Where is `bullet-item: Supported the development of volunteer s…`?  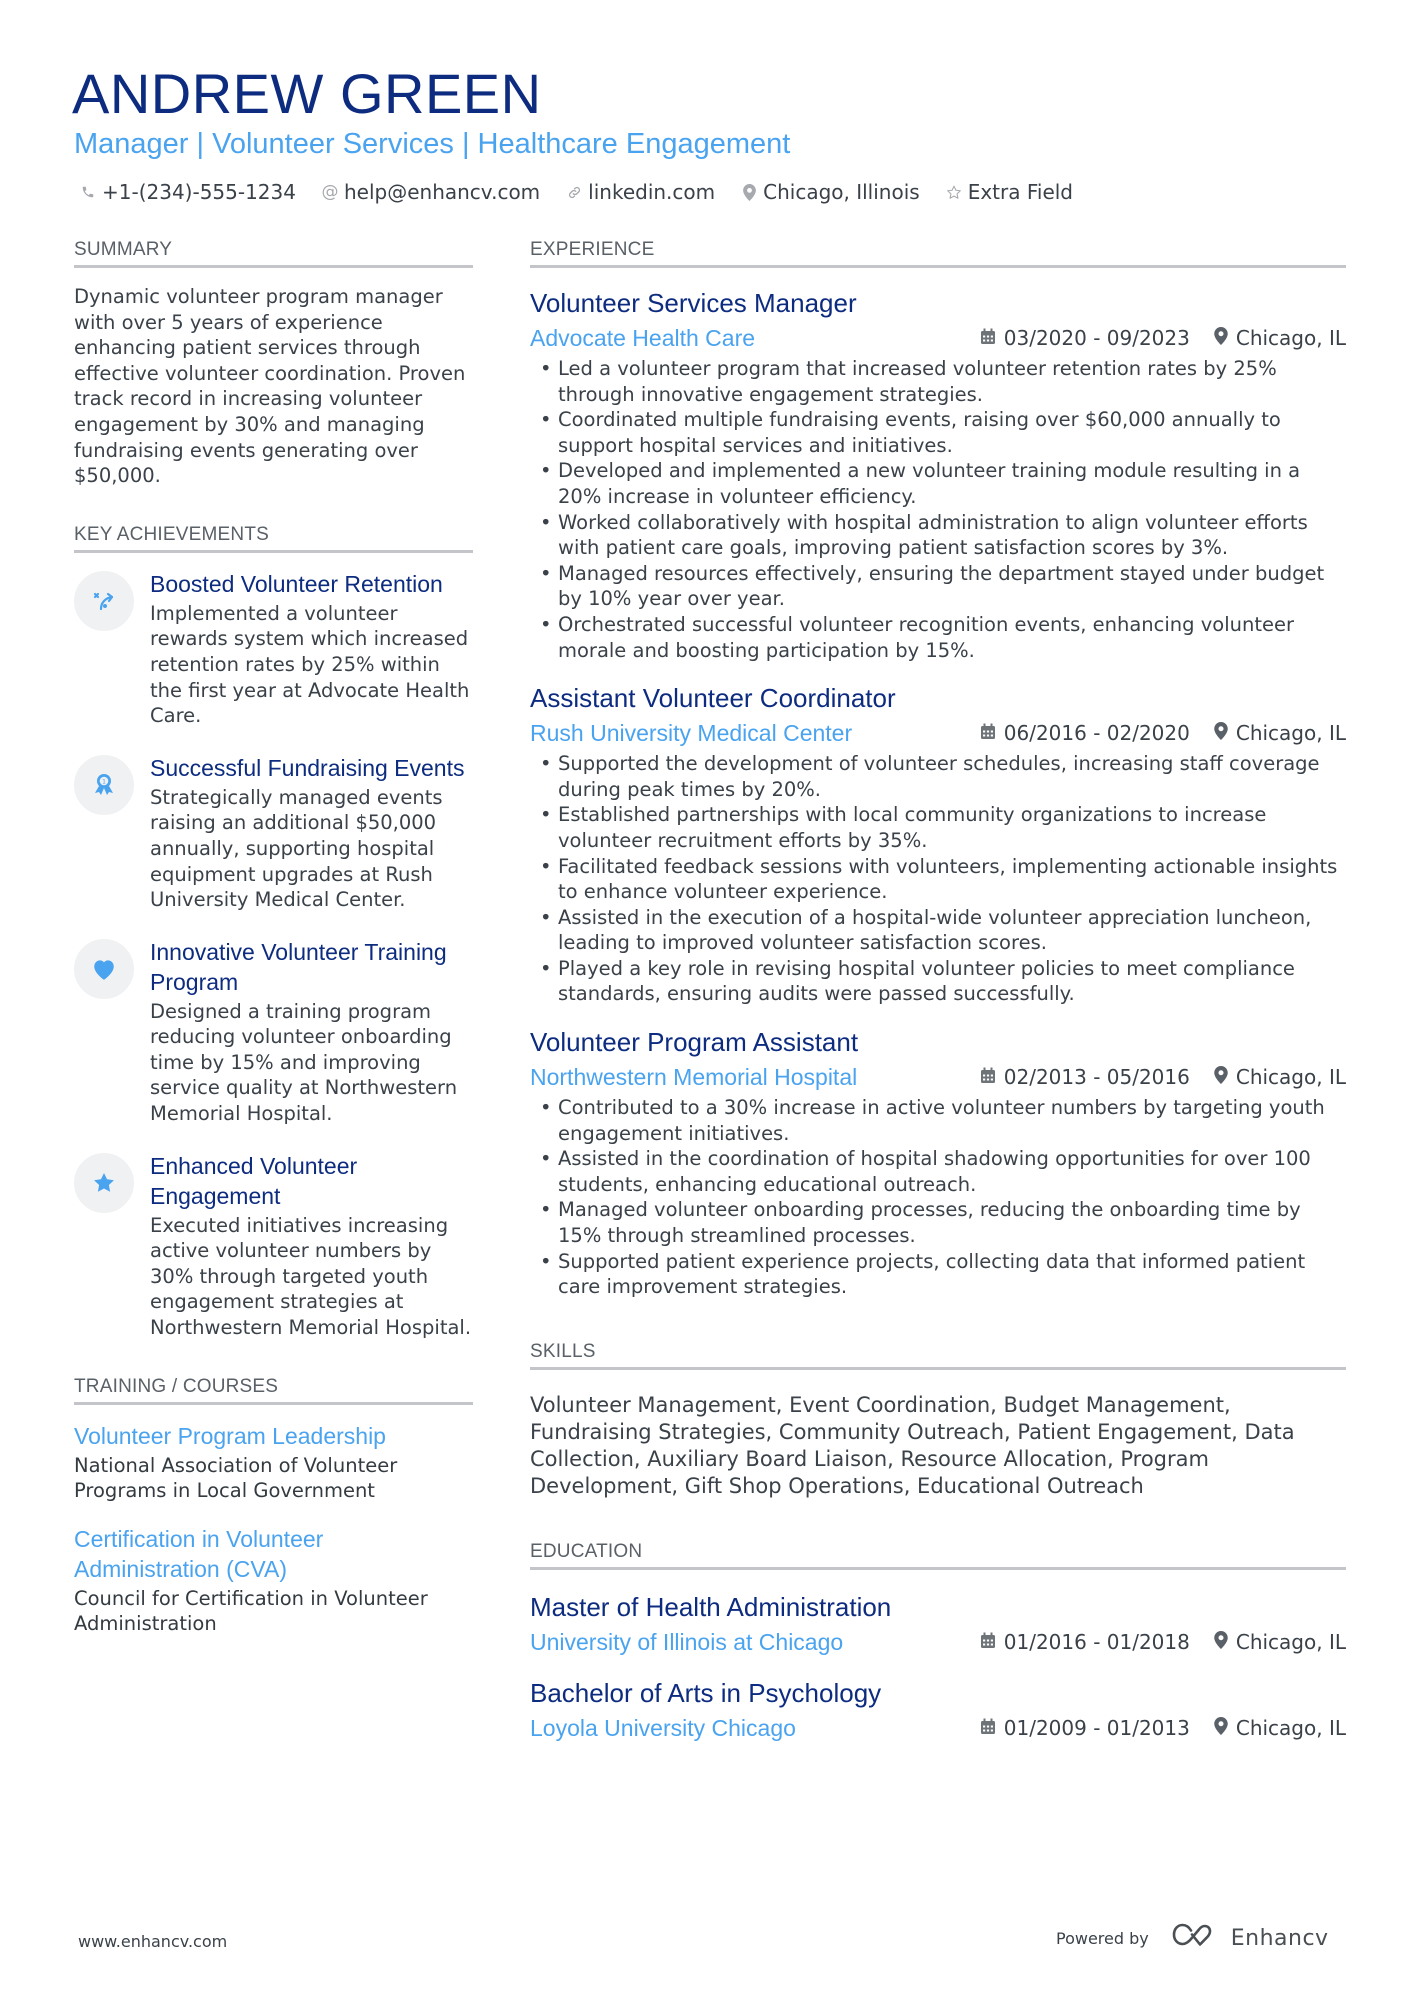 bullet-item: Supported the development of volunteer s… is located at coordinates (938, 776).